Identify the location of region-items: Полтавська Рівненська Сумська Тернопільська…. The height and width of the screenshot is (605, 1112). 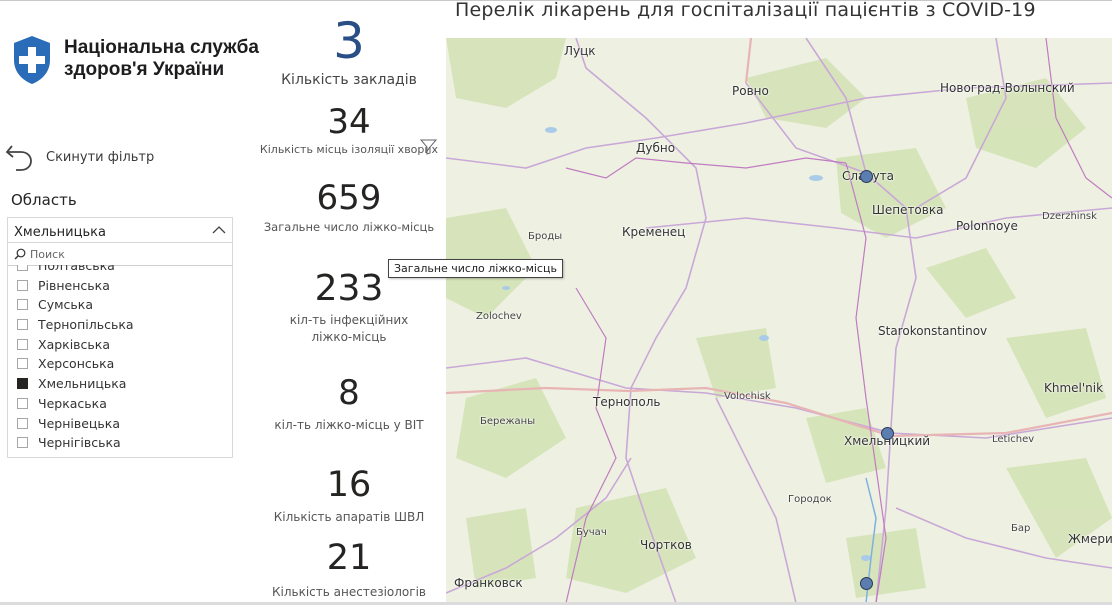
(120, 361).